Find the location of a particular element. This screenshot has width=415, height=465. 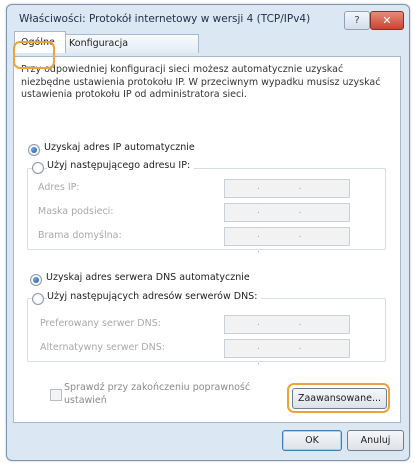

alternate-dns-dots: . . . is located at coordinates (288, 354).